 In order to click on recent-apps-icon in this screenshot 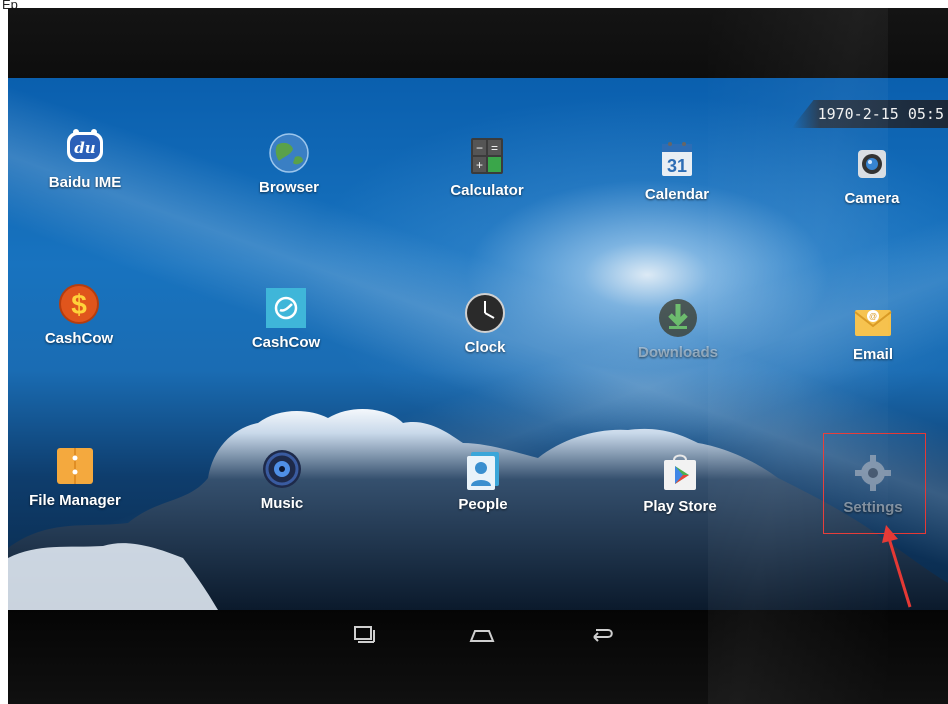, I will do `click(364, 634)`.